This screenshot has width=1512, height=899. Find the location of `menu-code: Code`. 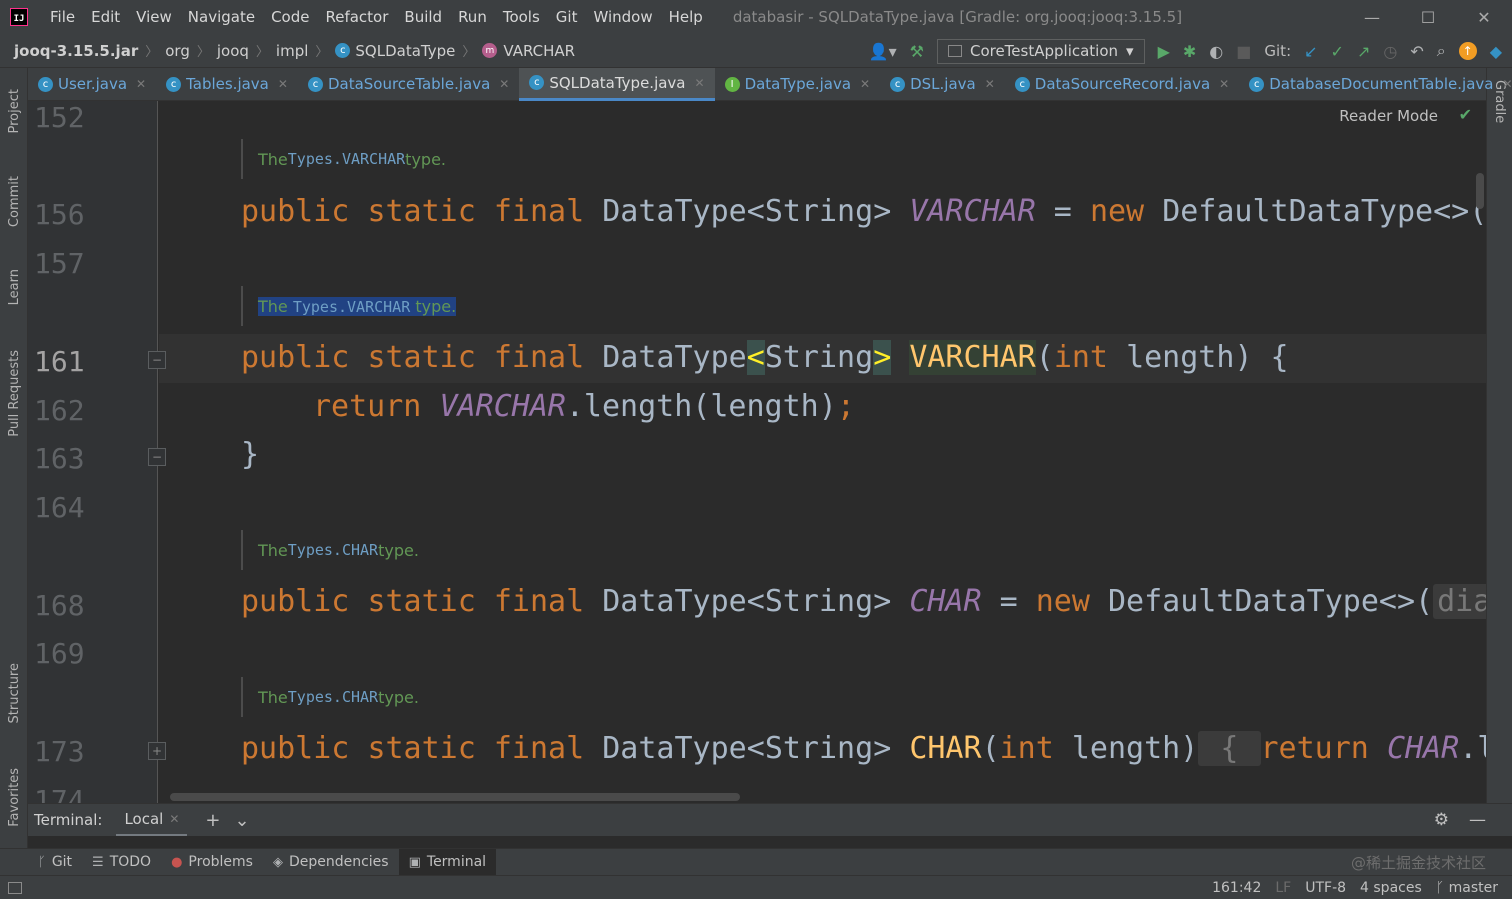

menu-code: Code is located at coordinates (290, 17).